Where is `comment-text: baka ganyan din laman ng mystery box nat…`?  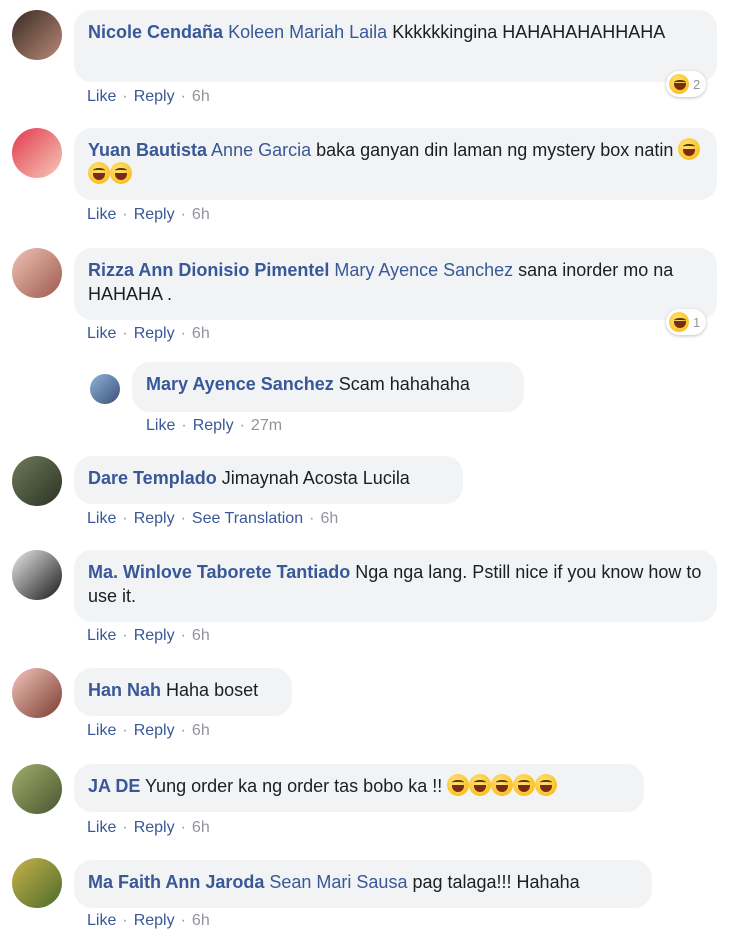
comment-text: baka ganyan din laman ng mystery box nat… is located at coordinates (495, 150).